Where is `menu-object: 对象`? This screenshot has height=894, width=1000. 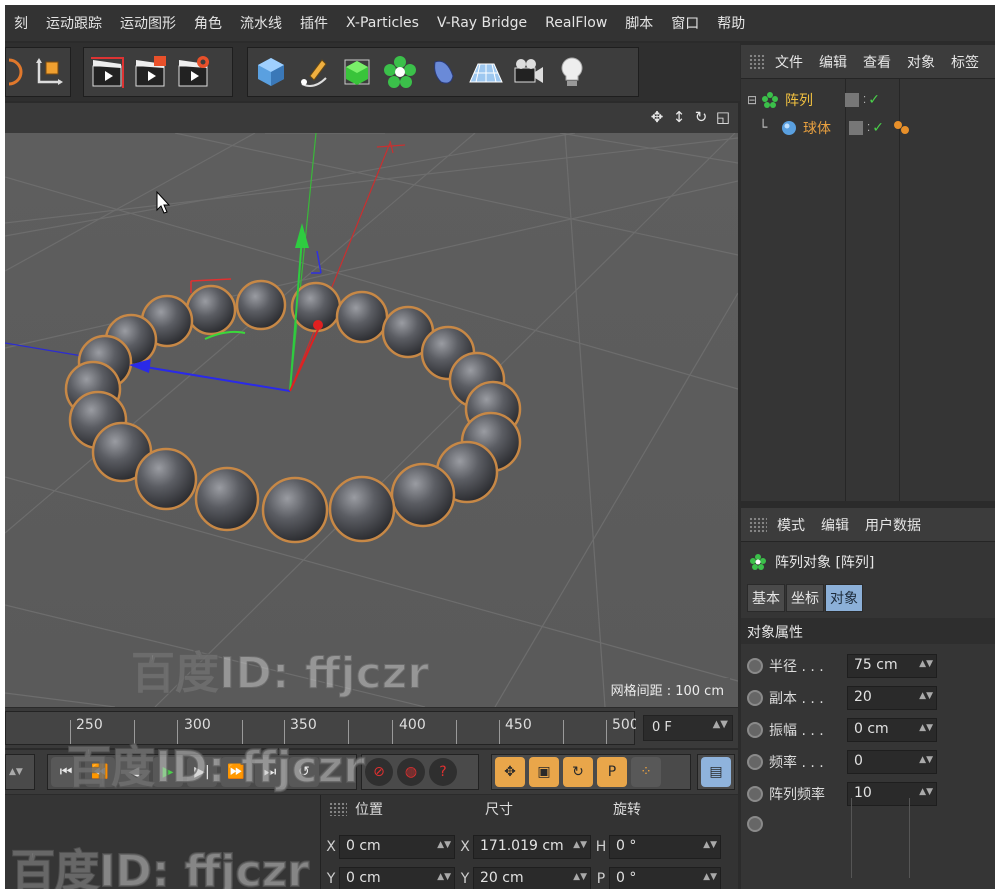 menu-object: 对象 is located at coordinates (921, 62).